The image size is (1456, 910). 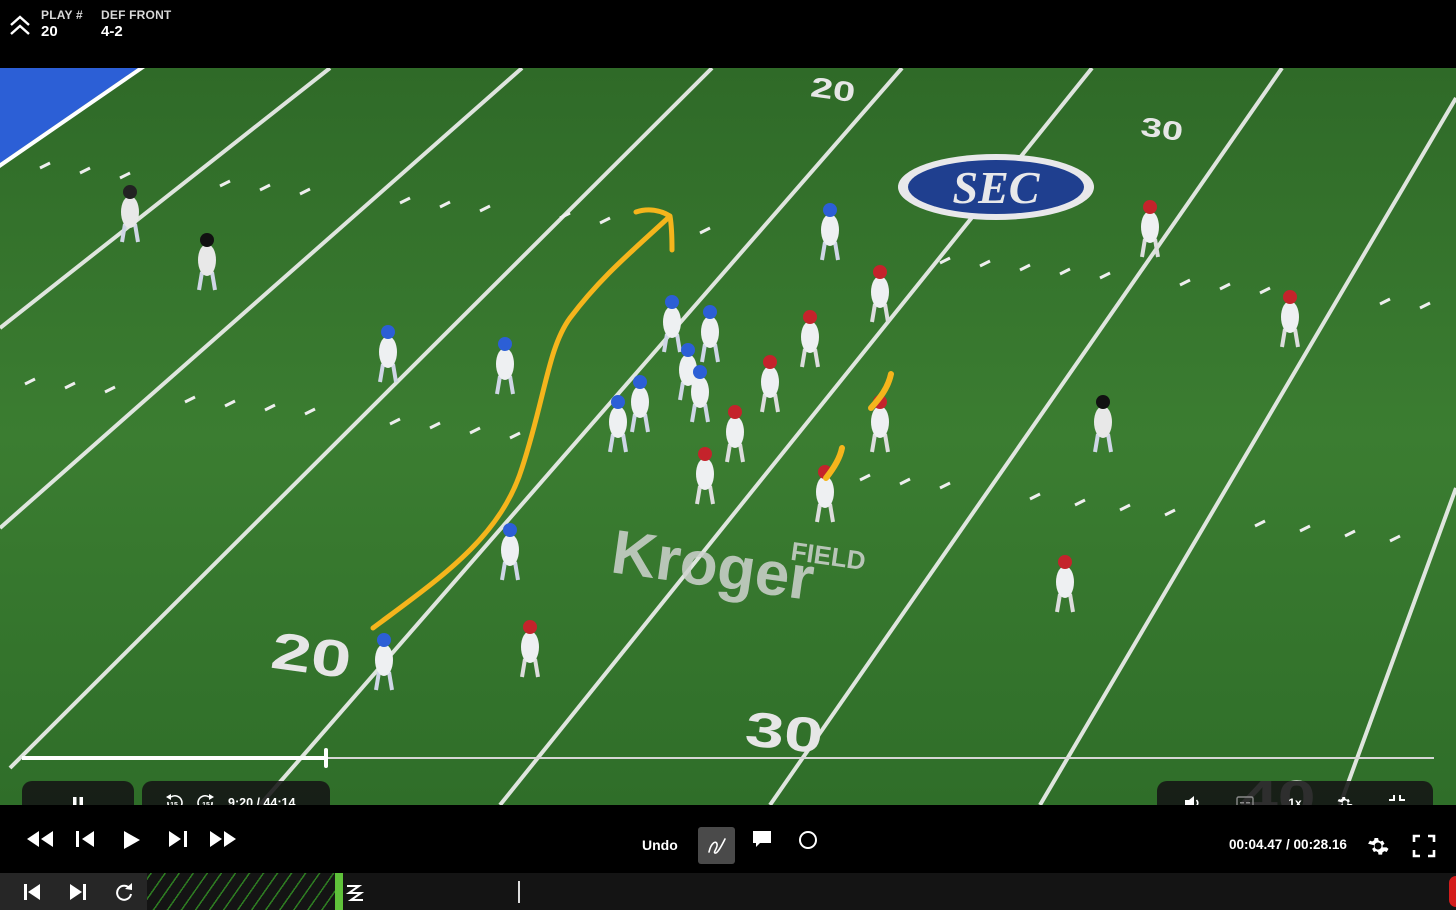 I want to click on fast-forward-button, so click(x=223, y=839).